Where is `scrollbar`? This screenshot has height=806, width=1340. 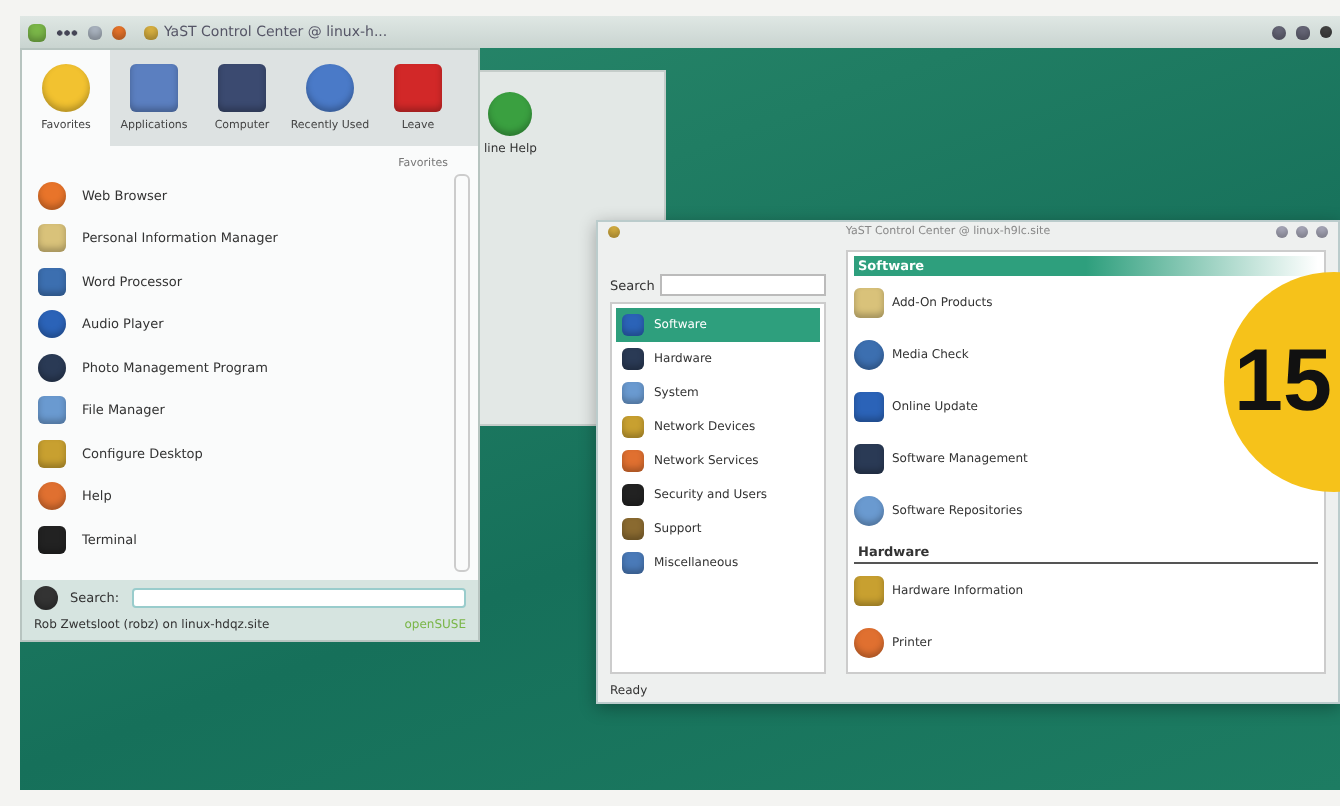
scrollbar is located at coordinates (462, 373).